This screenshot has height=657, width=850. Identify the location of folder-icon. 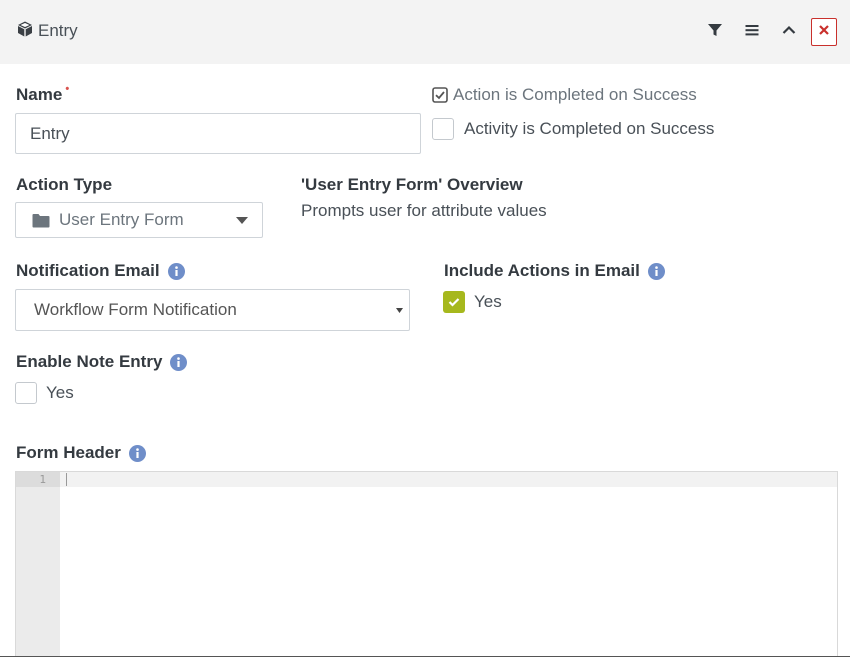
(41, 220).